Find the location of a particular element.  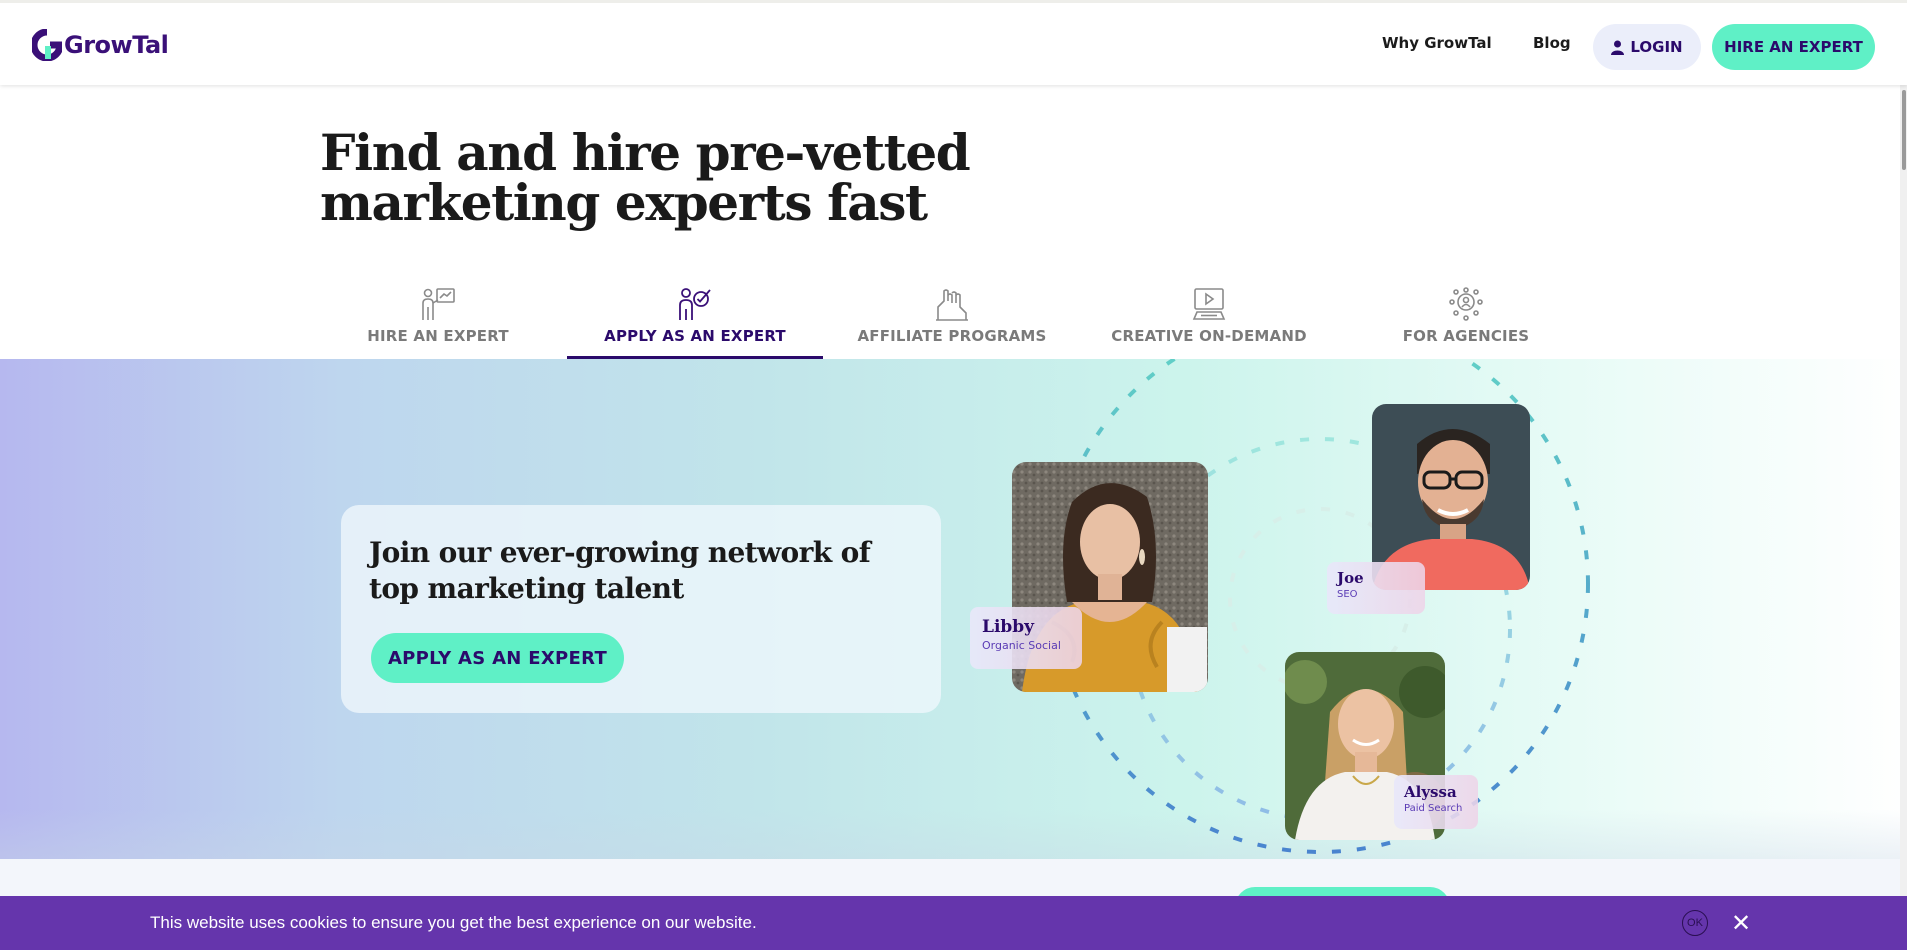

presenter-chart-icon is located at coordinates (438, 303).